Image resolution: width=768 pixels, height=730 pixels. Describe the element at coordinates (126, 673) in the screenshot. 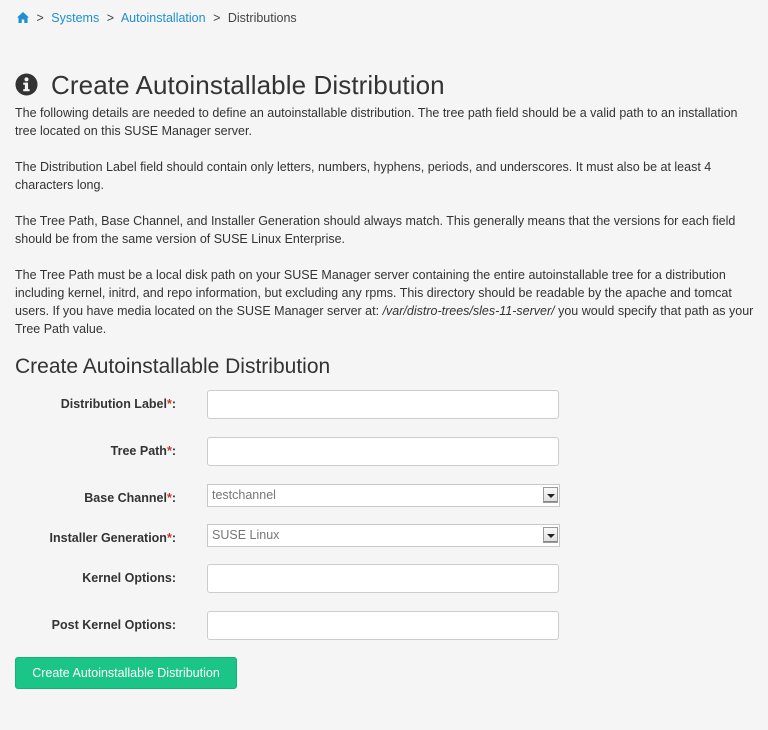

I see `create-distribution-button: Create Autoinstallable Distribution` at that location.